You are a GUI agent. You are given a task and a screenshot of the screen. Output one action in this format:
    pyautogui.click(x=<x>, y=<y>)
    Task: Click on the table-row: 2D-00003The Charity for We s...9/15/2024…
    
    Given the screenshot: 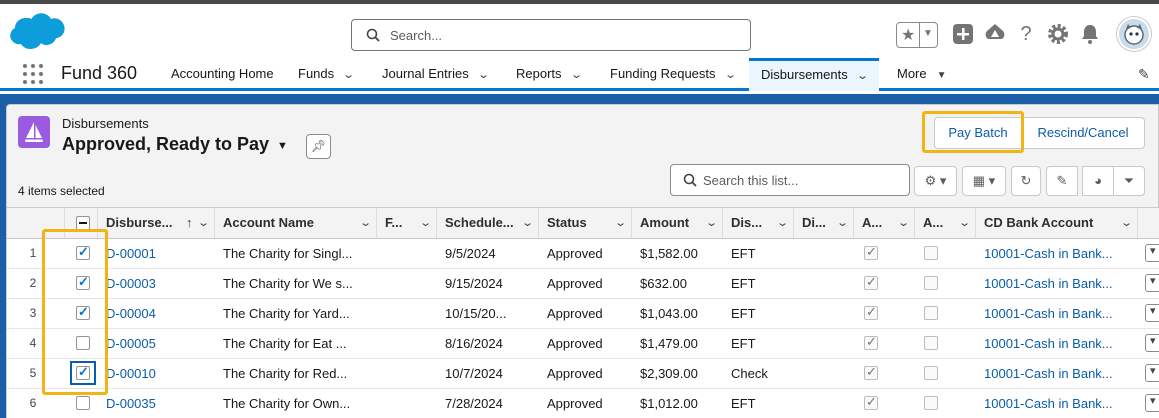 What is the action you would take?
    pyautogui.click(x=583, y=284)
    